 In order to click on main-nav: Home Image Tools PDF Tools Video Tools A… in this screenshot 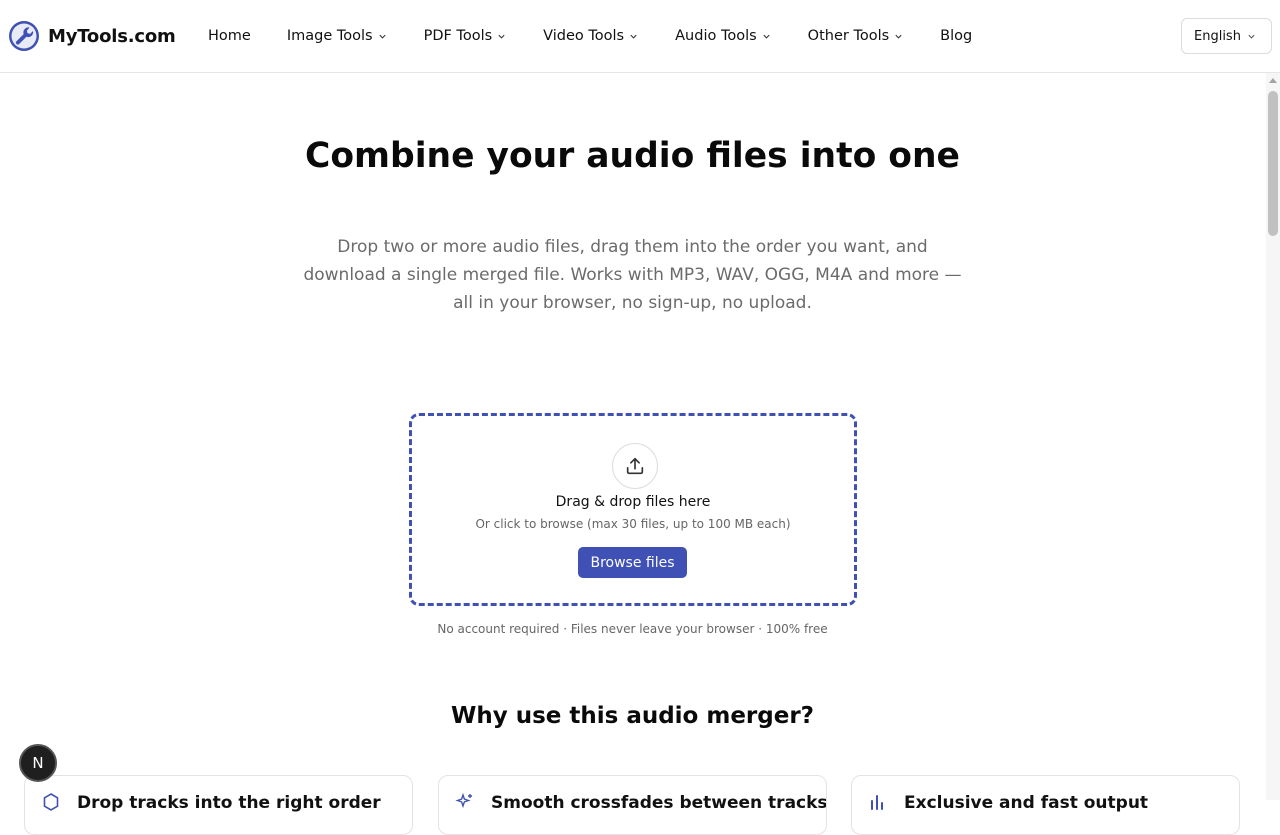, I will do `click(590, 36)`.